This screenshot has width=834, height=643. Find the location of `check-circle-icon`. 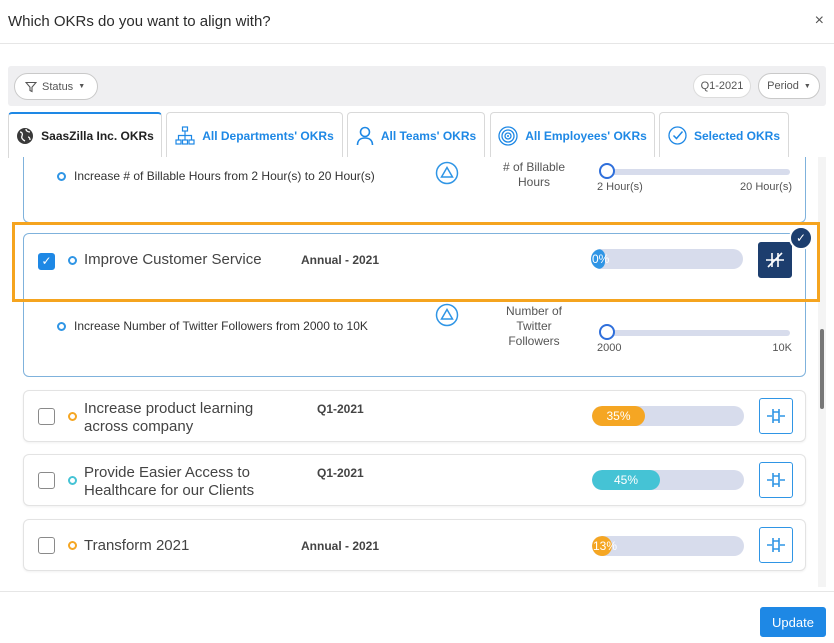

check-circle-icon is located at coordinates (677, 135).